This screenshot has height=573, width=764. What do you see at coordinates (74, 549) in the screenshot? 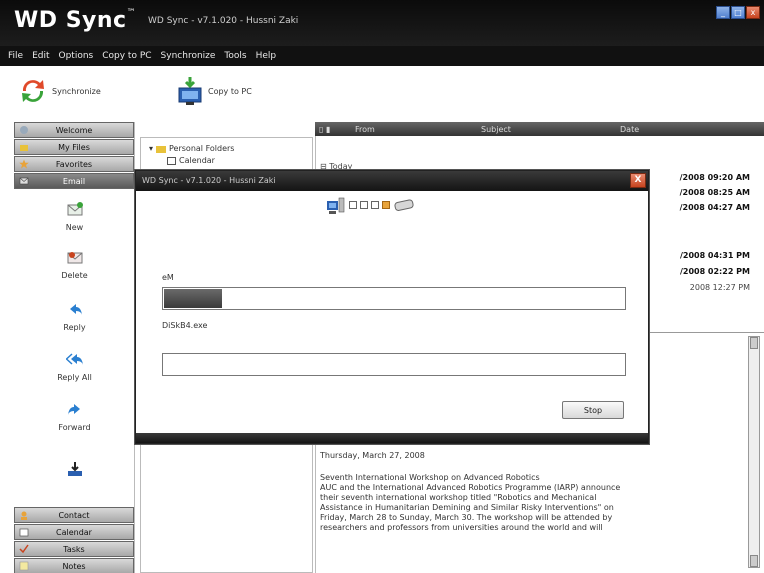
I see `nav-tab-tasks: Tasks` at bounding box center [74, 549].